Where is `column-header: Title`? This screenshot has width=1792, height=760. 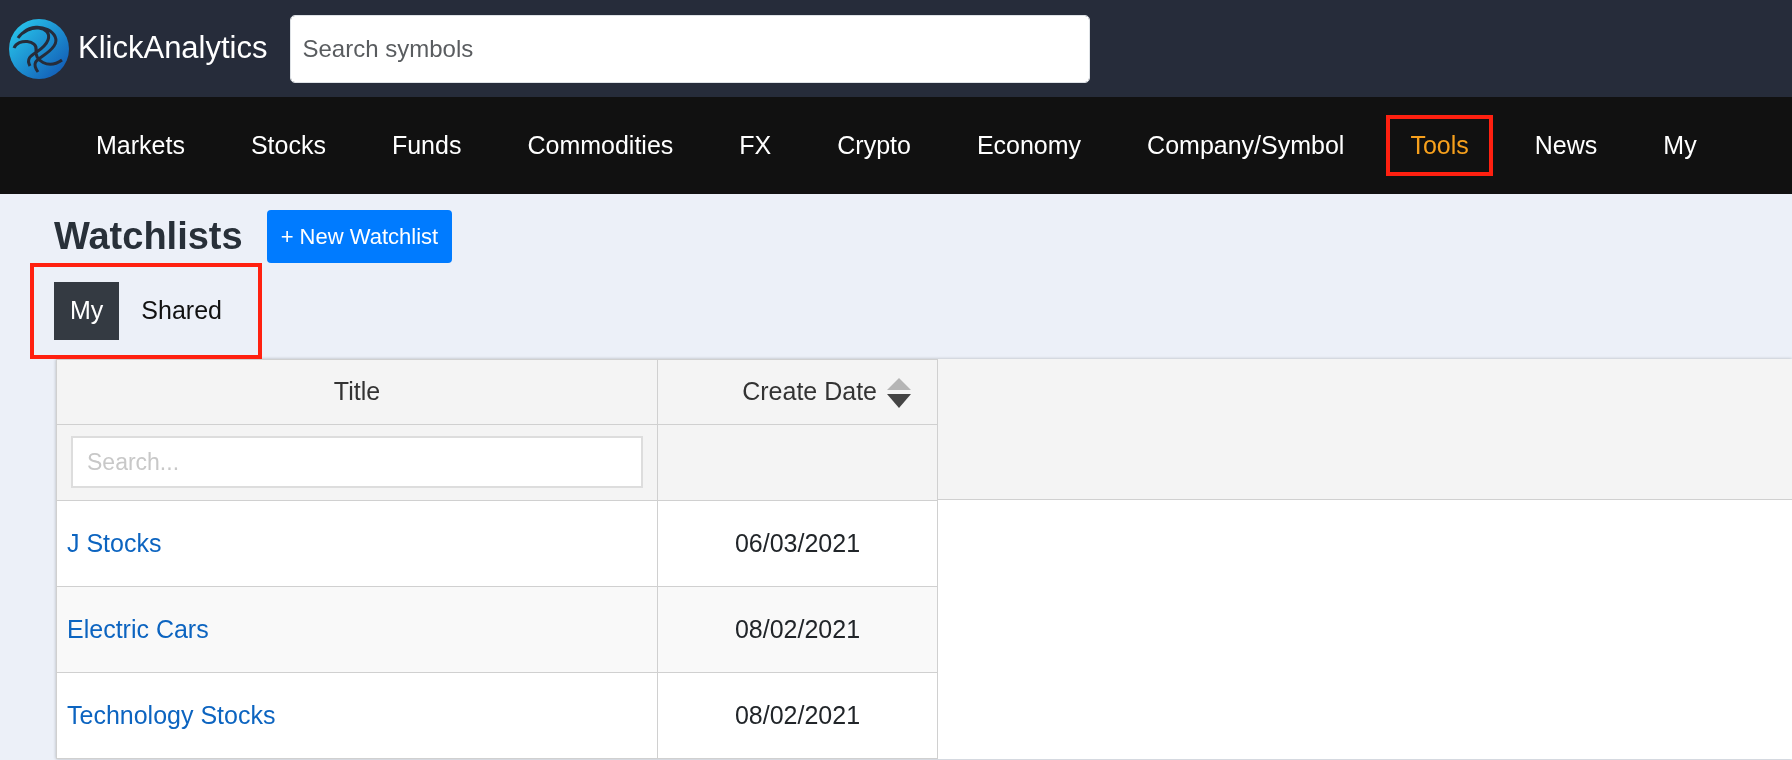 column-header: Title is located at coordinates (357, 391).